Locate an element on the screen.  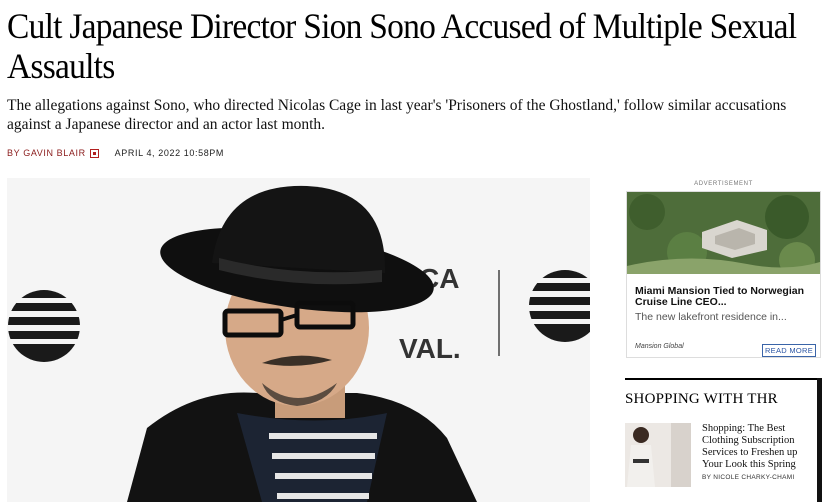
article-byline: BY GAVIN BLAIR APRIL 4, 2022 10:58PM is located at coordinates (115, 153).